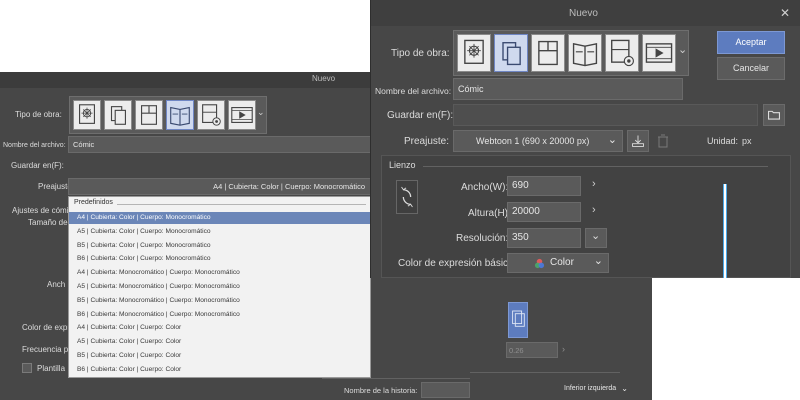  What do you see at coordinates (402, 165) in the screenshot?
I see `canvas-section-title: Lienzo` at bounding box center [402, 165].